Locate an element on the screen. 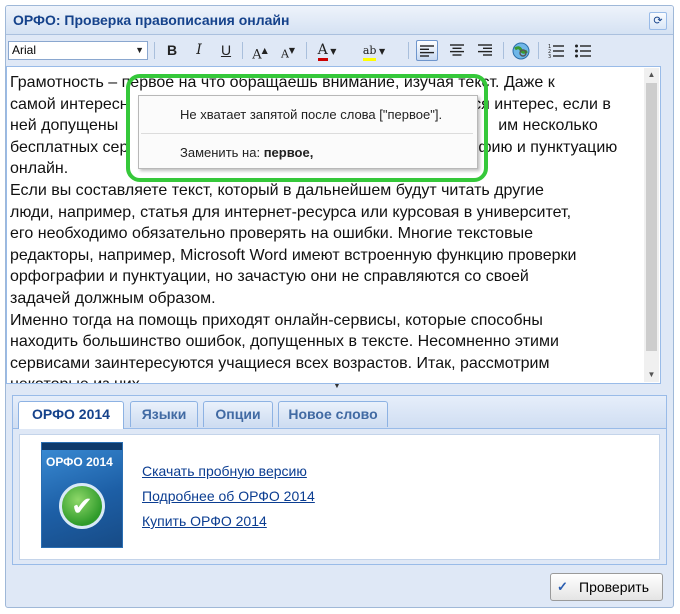 The width and height of the screenshot is (680, 614). align-center-icon is located at coordinates (457, 50).